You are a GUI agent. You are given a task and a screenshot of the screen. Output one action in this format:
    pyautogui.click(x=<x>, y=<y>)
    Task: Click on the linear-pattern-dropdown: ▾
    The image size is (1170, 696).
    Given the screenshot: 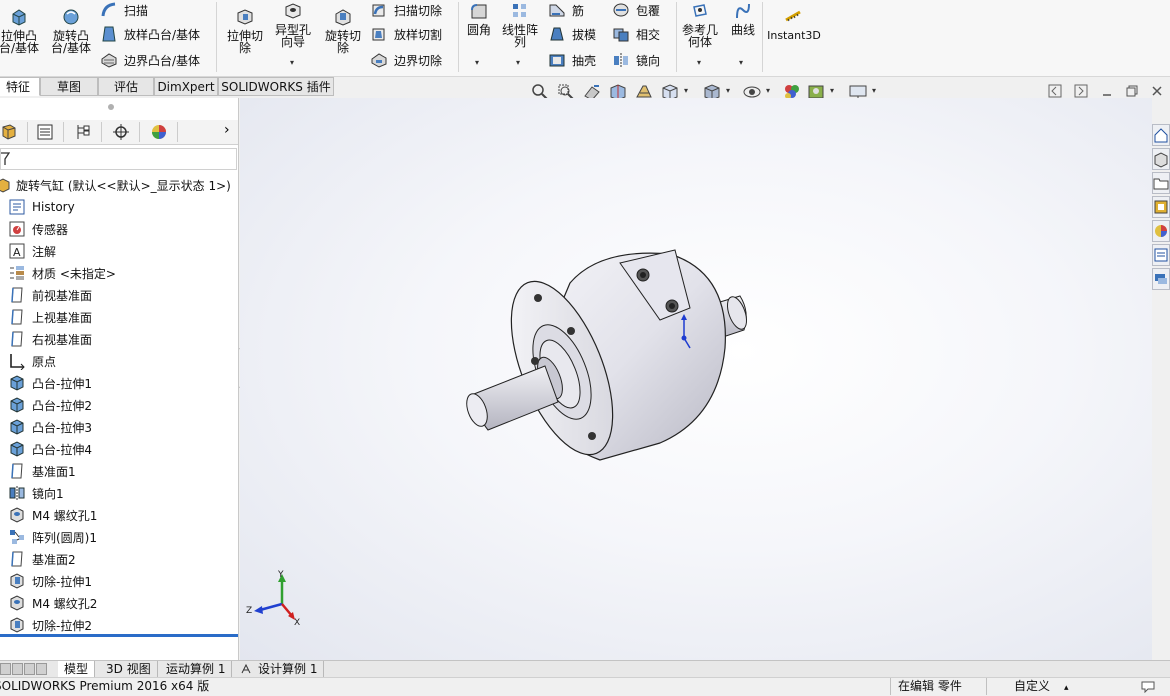 What is the action you would take?
    pyautogui.click(x=518, y=62)
    